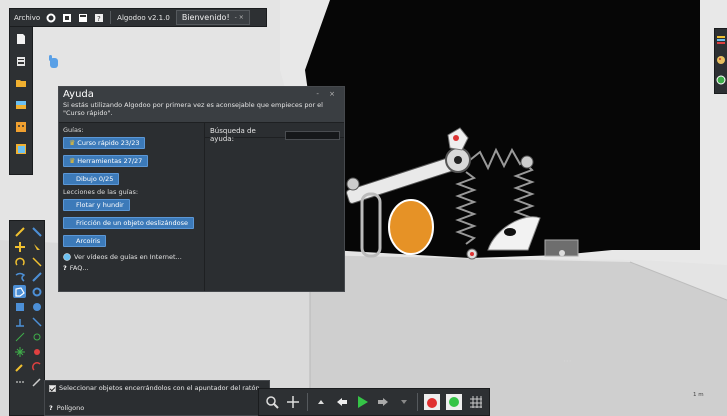  What do you see at coordinates (19, 246) in the screenshot?
I see `move-tool-icon` at bounding box center [19, 246].